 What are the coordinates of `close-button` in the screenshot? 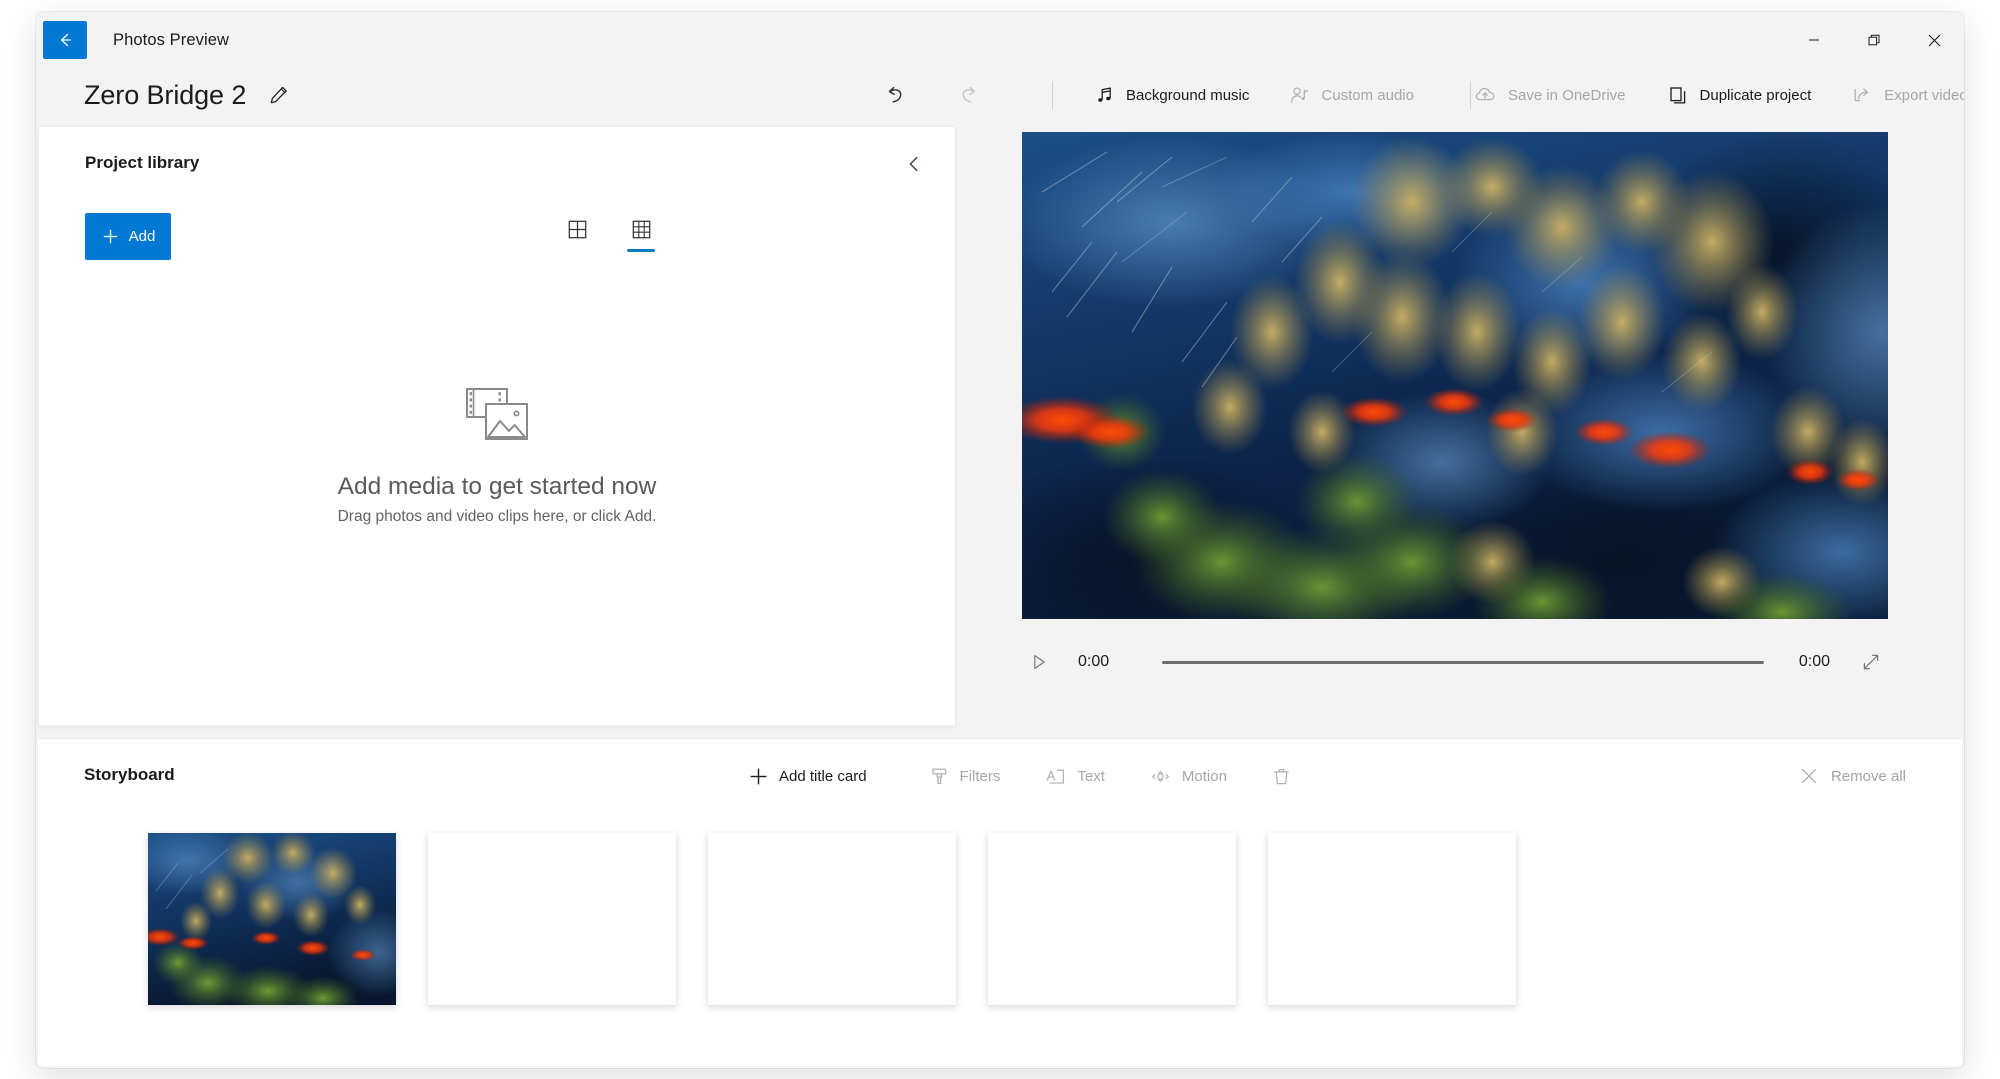 It's located at (1934, 40).